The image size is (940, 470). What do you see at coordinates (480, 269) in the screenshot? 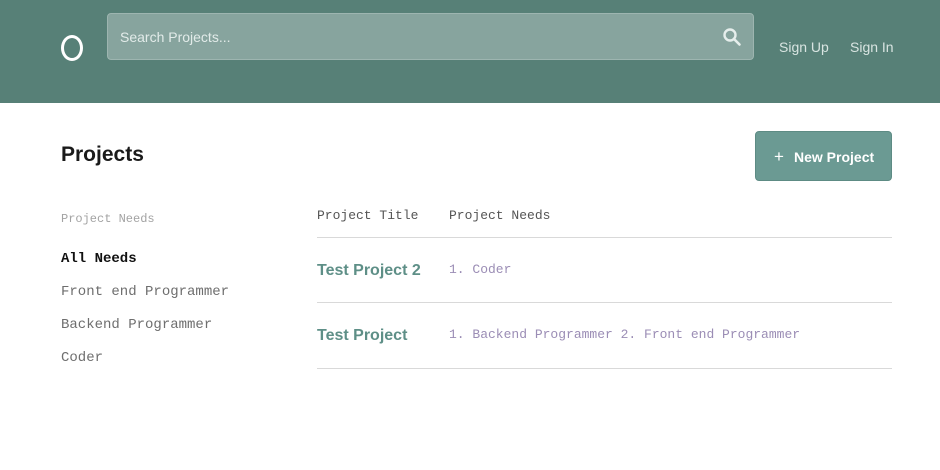
I see `project-needs-text: 1. Coder` at bounding box center [480, 269].